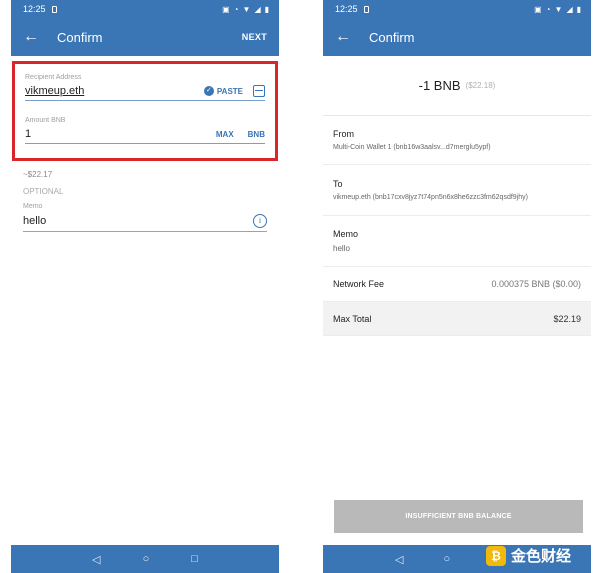 The image size is (600, 573). I want to click on total-row: Max Total $22.19, so click(457, 319).